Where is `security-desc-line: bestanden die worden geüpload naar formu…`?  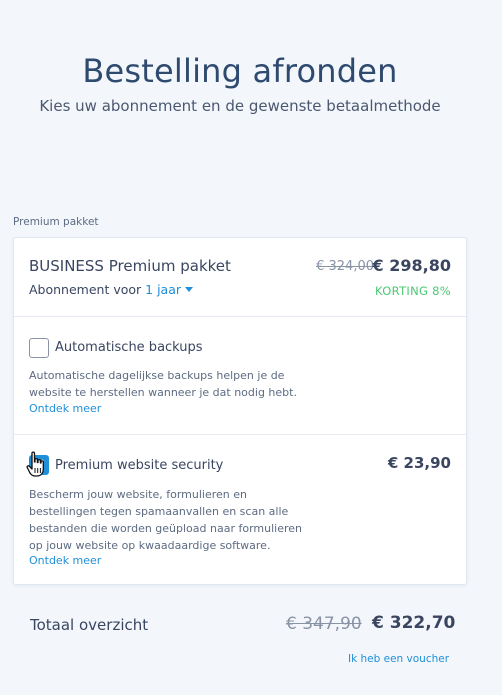 security-desc-line: bestanden die worden geüpload naar formu… is located at coordinates (166, 528).